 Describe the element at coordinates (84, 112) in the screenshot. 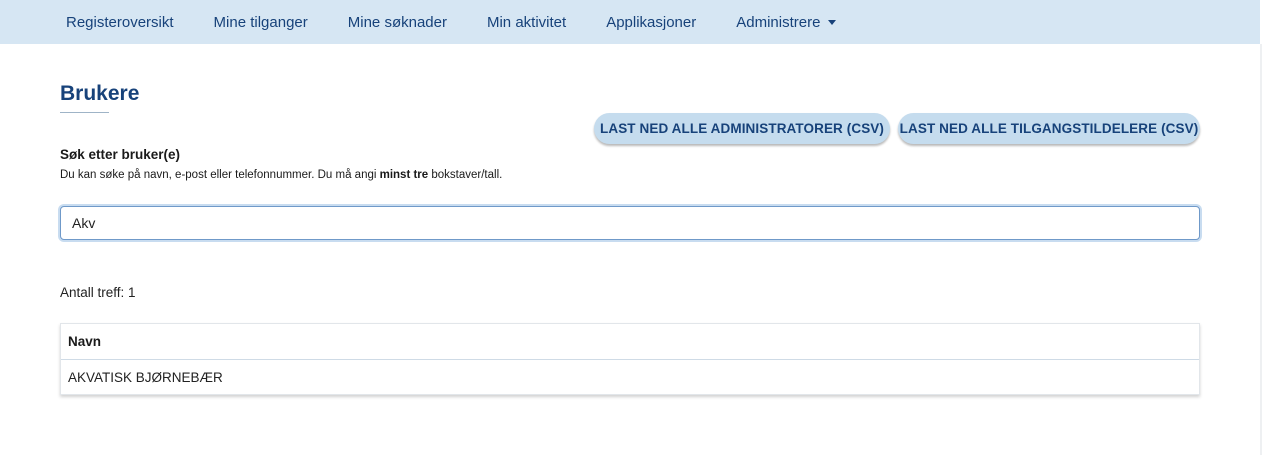

I see `title-underline` at that location.